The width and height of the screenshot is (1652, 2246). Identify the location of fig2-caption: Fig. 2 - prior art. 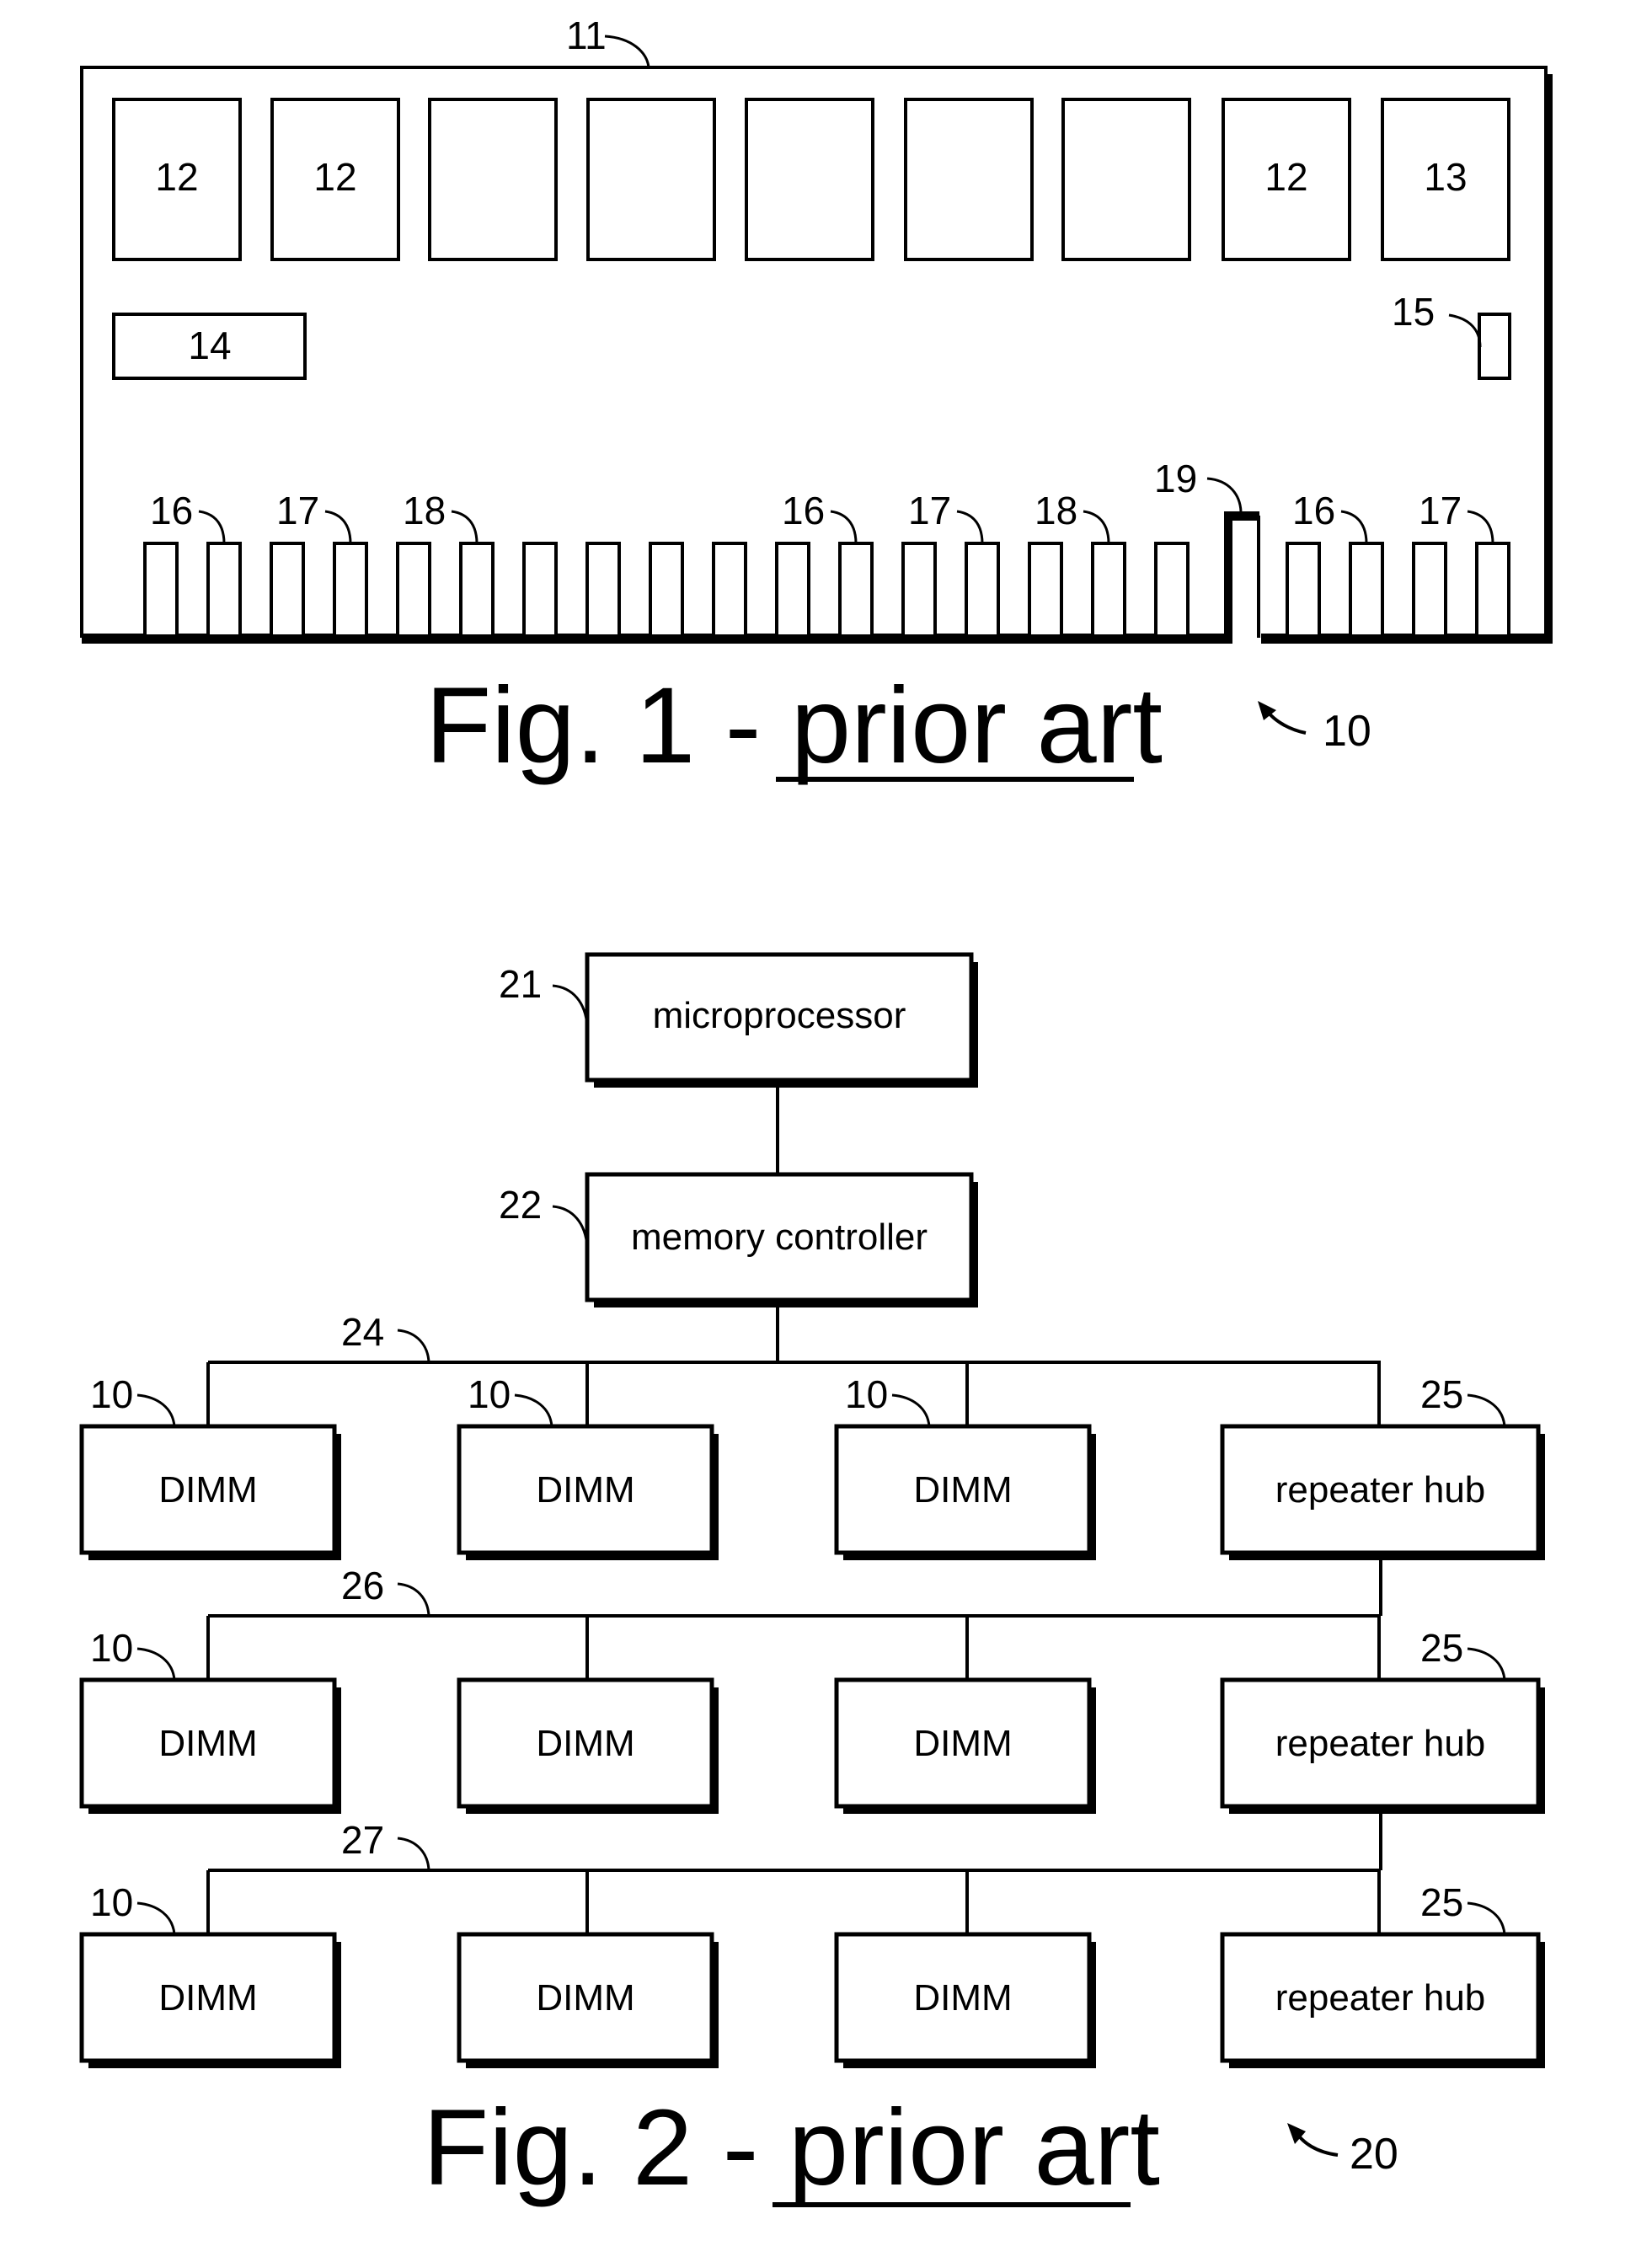
(791, 2148).